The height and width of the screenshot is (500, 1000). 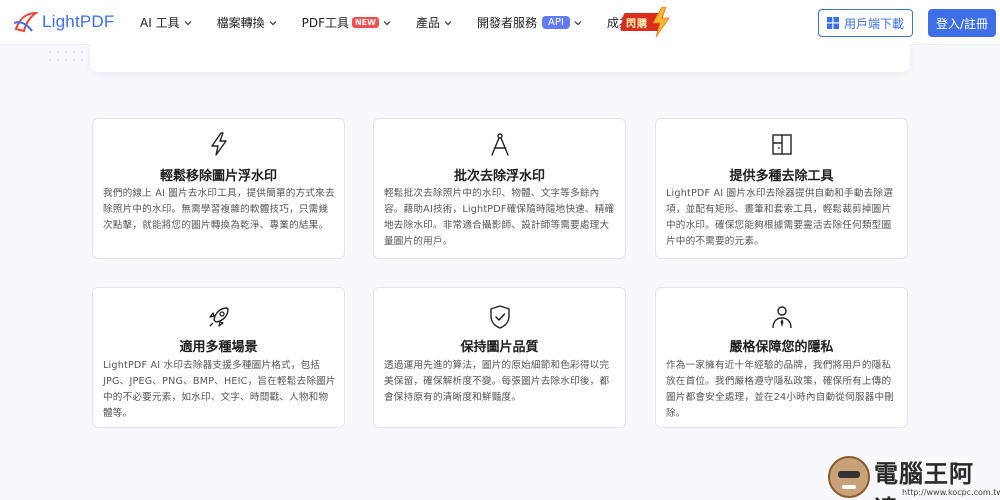 What do you see at coordinates (427, 23) in the screenshot?
I see `nav-label: 產品` at bounding box center [427, 23].